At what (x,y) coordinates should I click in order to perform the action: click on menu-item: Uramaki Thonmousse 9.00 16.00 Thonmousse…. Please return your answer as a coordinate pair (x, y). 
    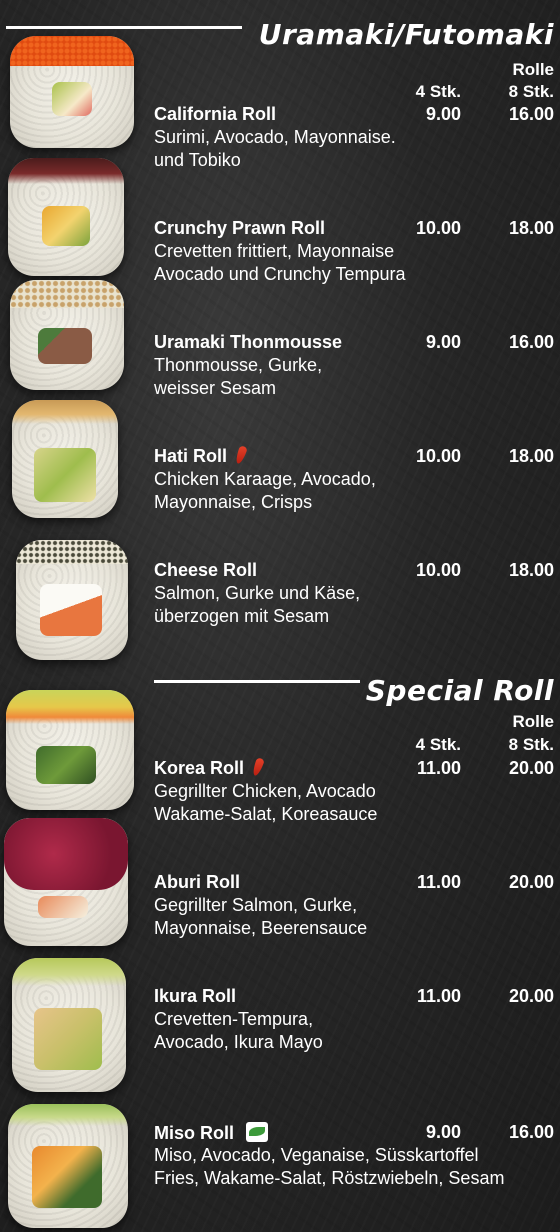
    Looking at the image, I should click on (354, 366).